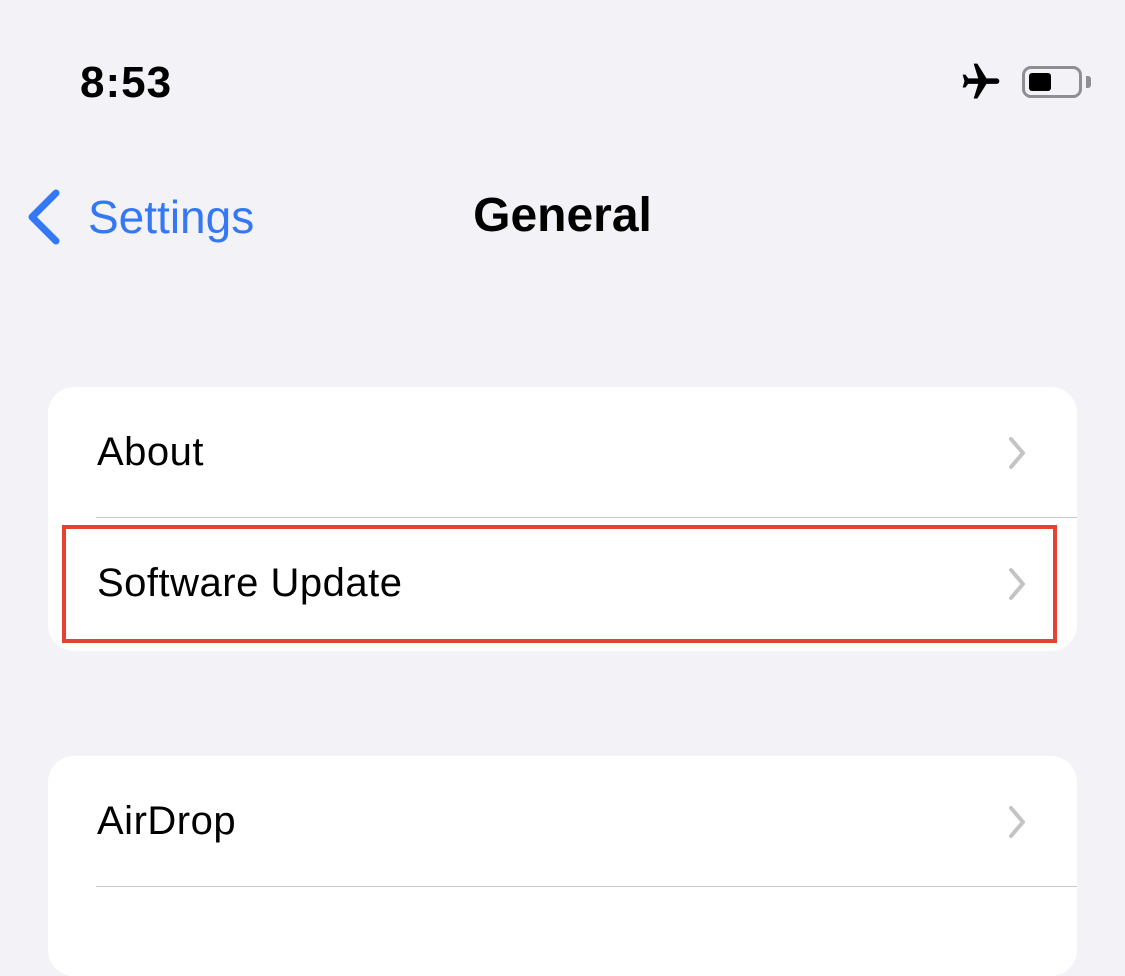 Image resolution: width=1125 pixels, height=976 pixels. What do you see at coordinates (1040, 82) in the screenshot?
I see `battery-level` at bounding box center [1040, 82].